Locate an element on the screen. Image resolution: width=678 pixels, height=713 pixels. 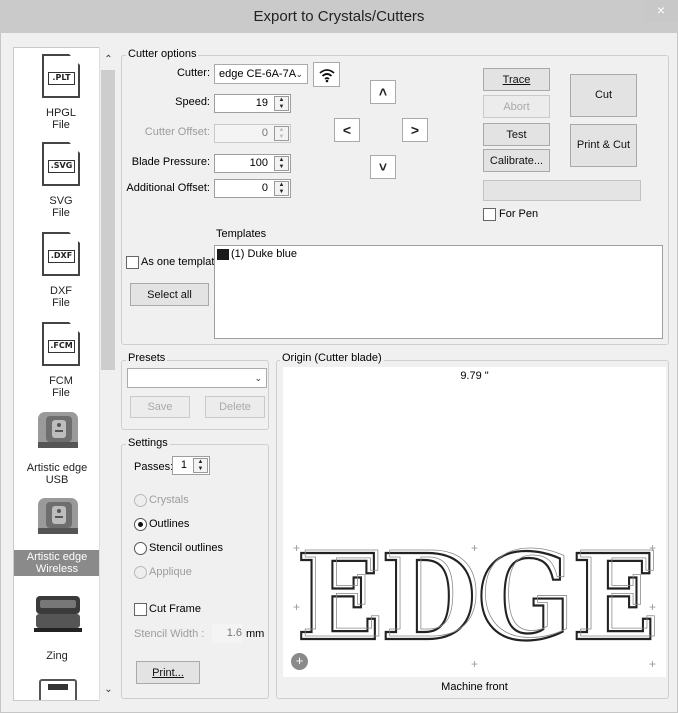
blade-pressure-input: 100 ▲ ▼ is located at coordinates (252, 163).